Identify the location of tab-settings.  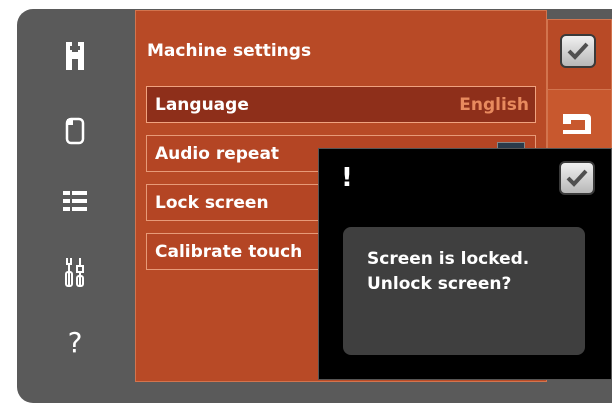
(579, 54).